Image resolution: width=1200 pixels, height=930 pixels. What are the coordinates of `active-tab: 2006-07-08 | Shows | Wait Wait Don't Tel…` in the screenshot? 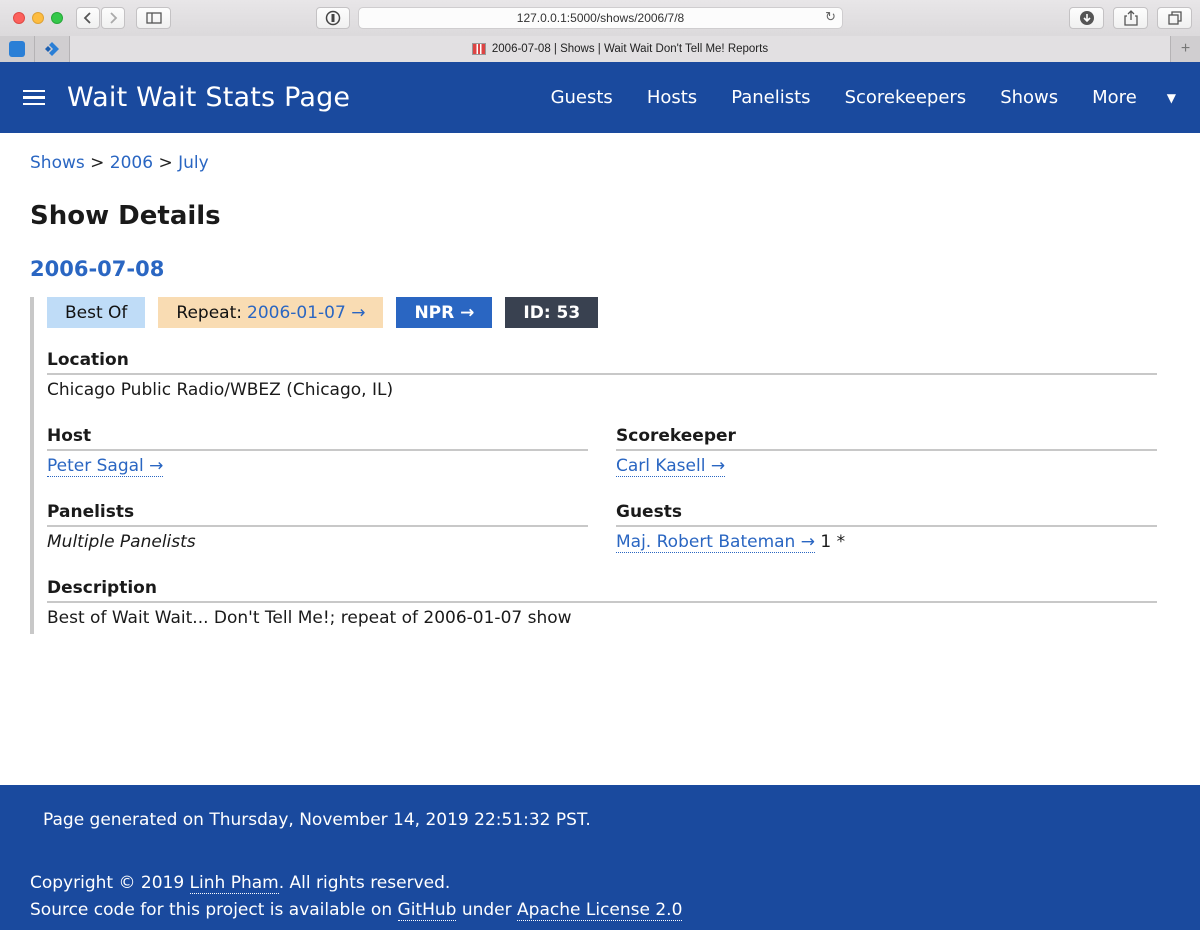 It's located at (620, 49).